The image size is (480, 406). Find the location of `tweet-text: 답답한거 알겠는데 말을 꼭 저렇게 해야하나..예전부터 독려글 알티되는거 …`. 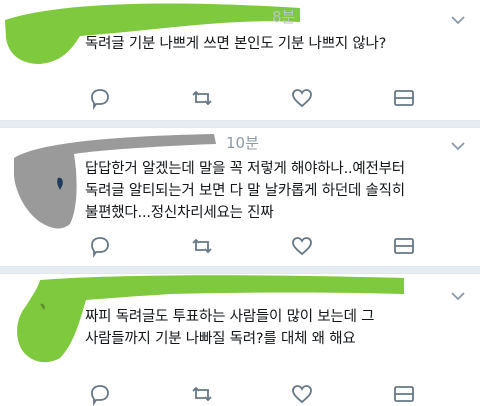

tweet-text: 답답한거 알겠는데 말을 꼭 저렇게 해야하나..예전부터 독려글 알티되는거 … is located at coordinates (245, 191).